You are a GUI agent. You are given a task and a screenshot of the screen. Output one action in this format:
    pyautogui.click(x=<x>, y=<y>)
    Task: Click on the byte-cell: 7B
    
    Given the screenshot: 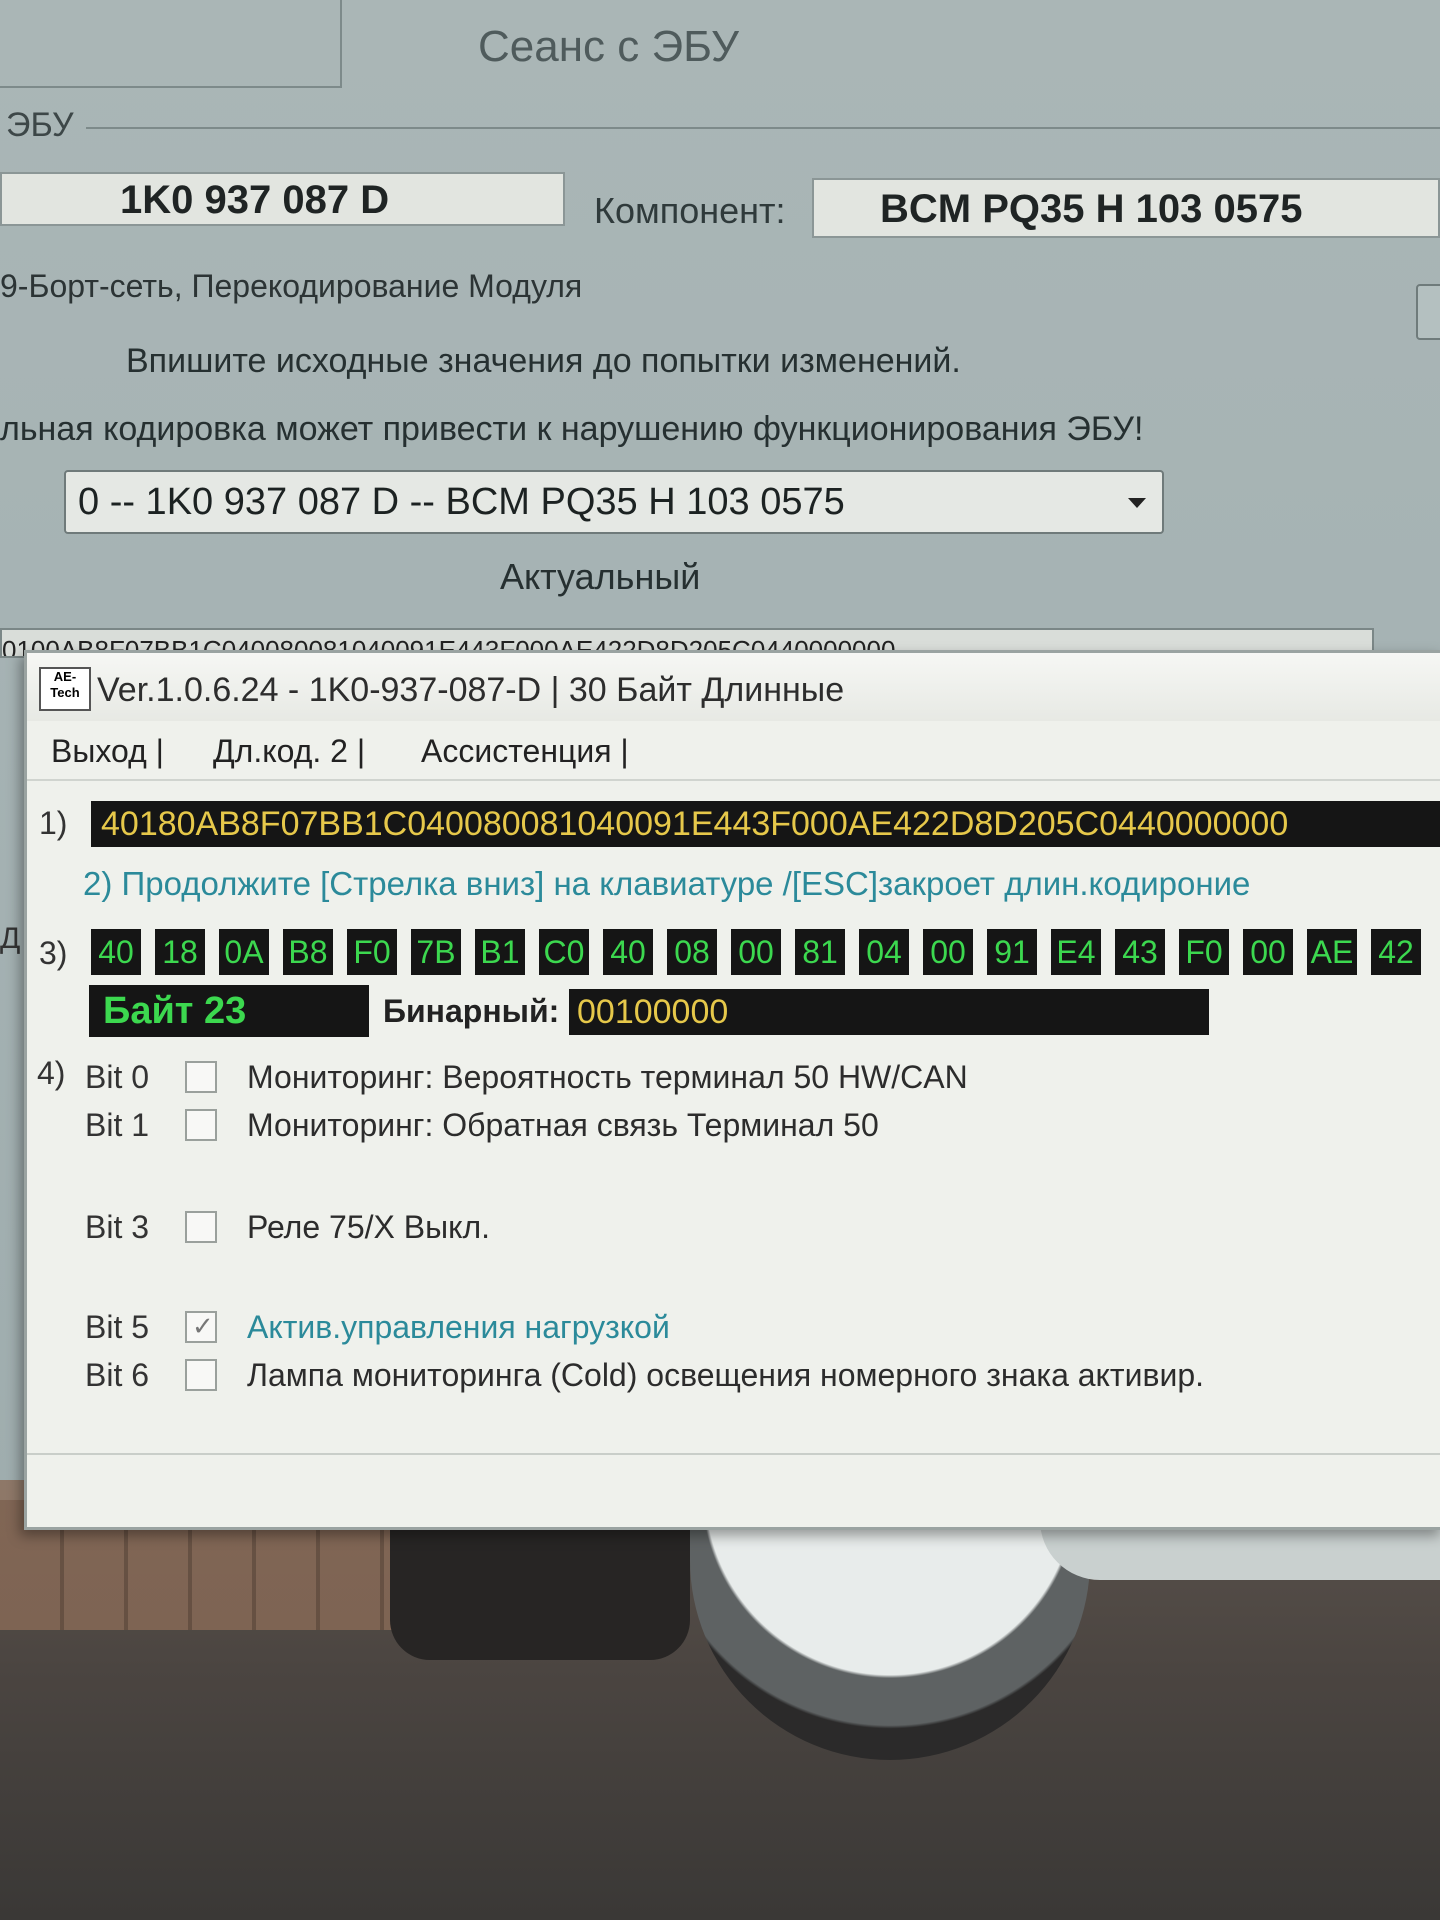 What is the action you would take?
    pyautogui.click(x=436, y=952)
    